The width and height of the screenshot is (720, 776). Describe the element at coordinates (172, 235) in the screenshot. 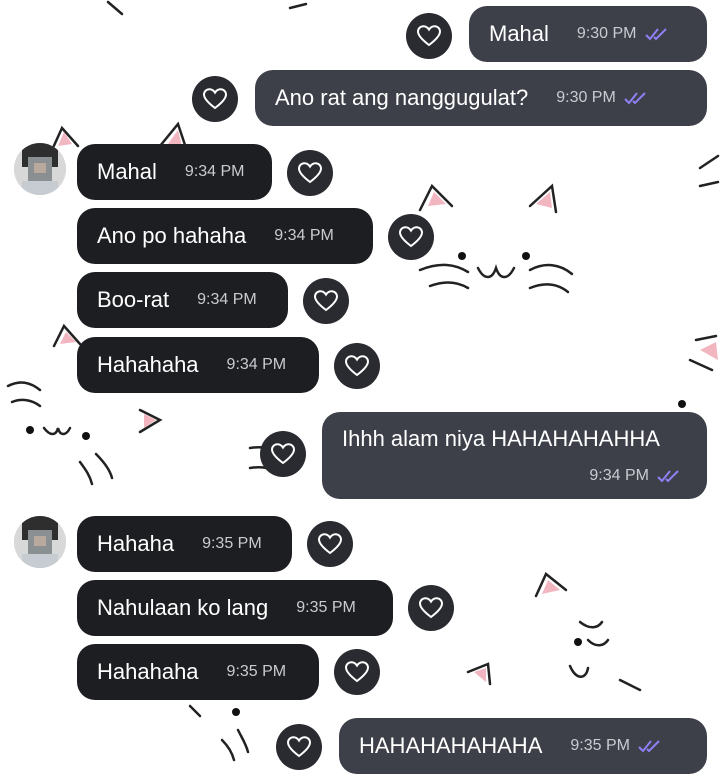

I see `message-text: Ano po hahaha` at that location.